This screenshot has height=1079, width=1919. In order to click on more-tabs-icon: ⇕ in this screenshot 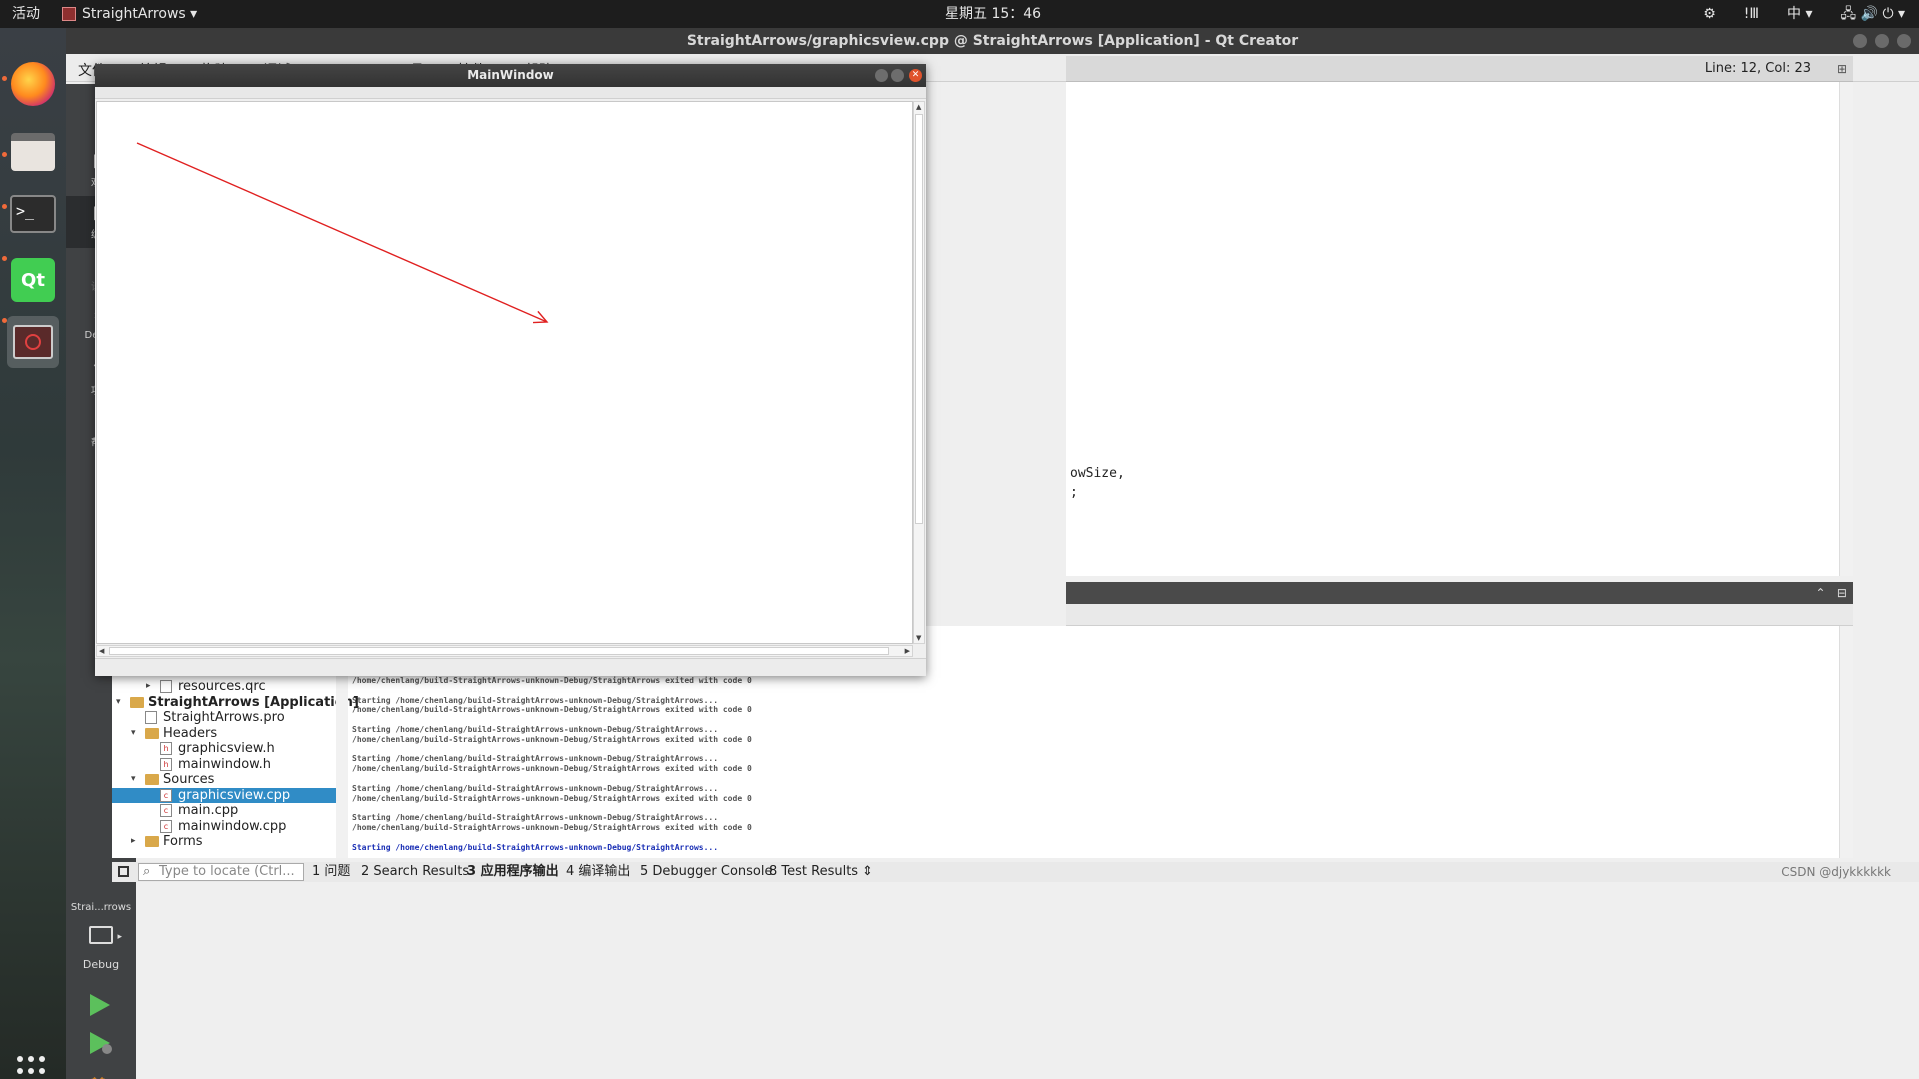, I will do `click(867, 872)`.